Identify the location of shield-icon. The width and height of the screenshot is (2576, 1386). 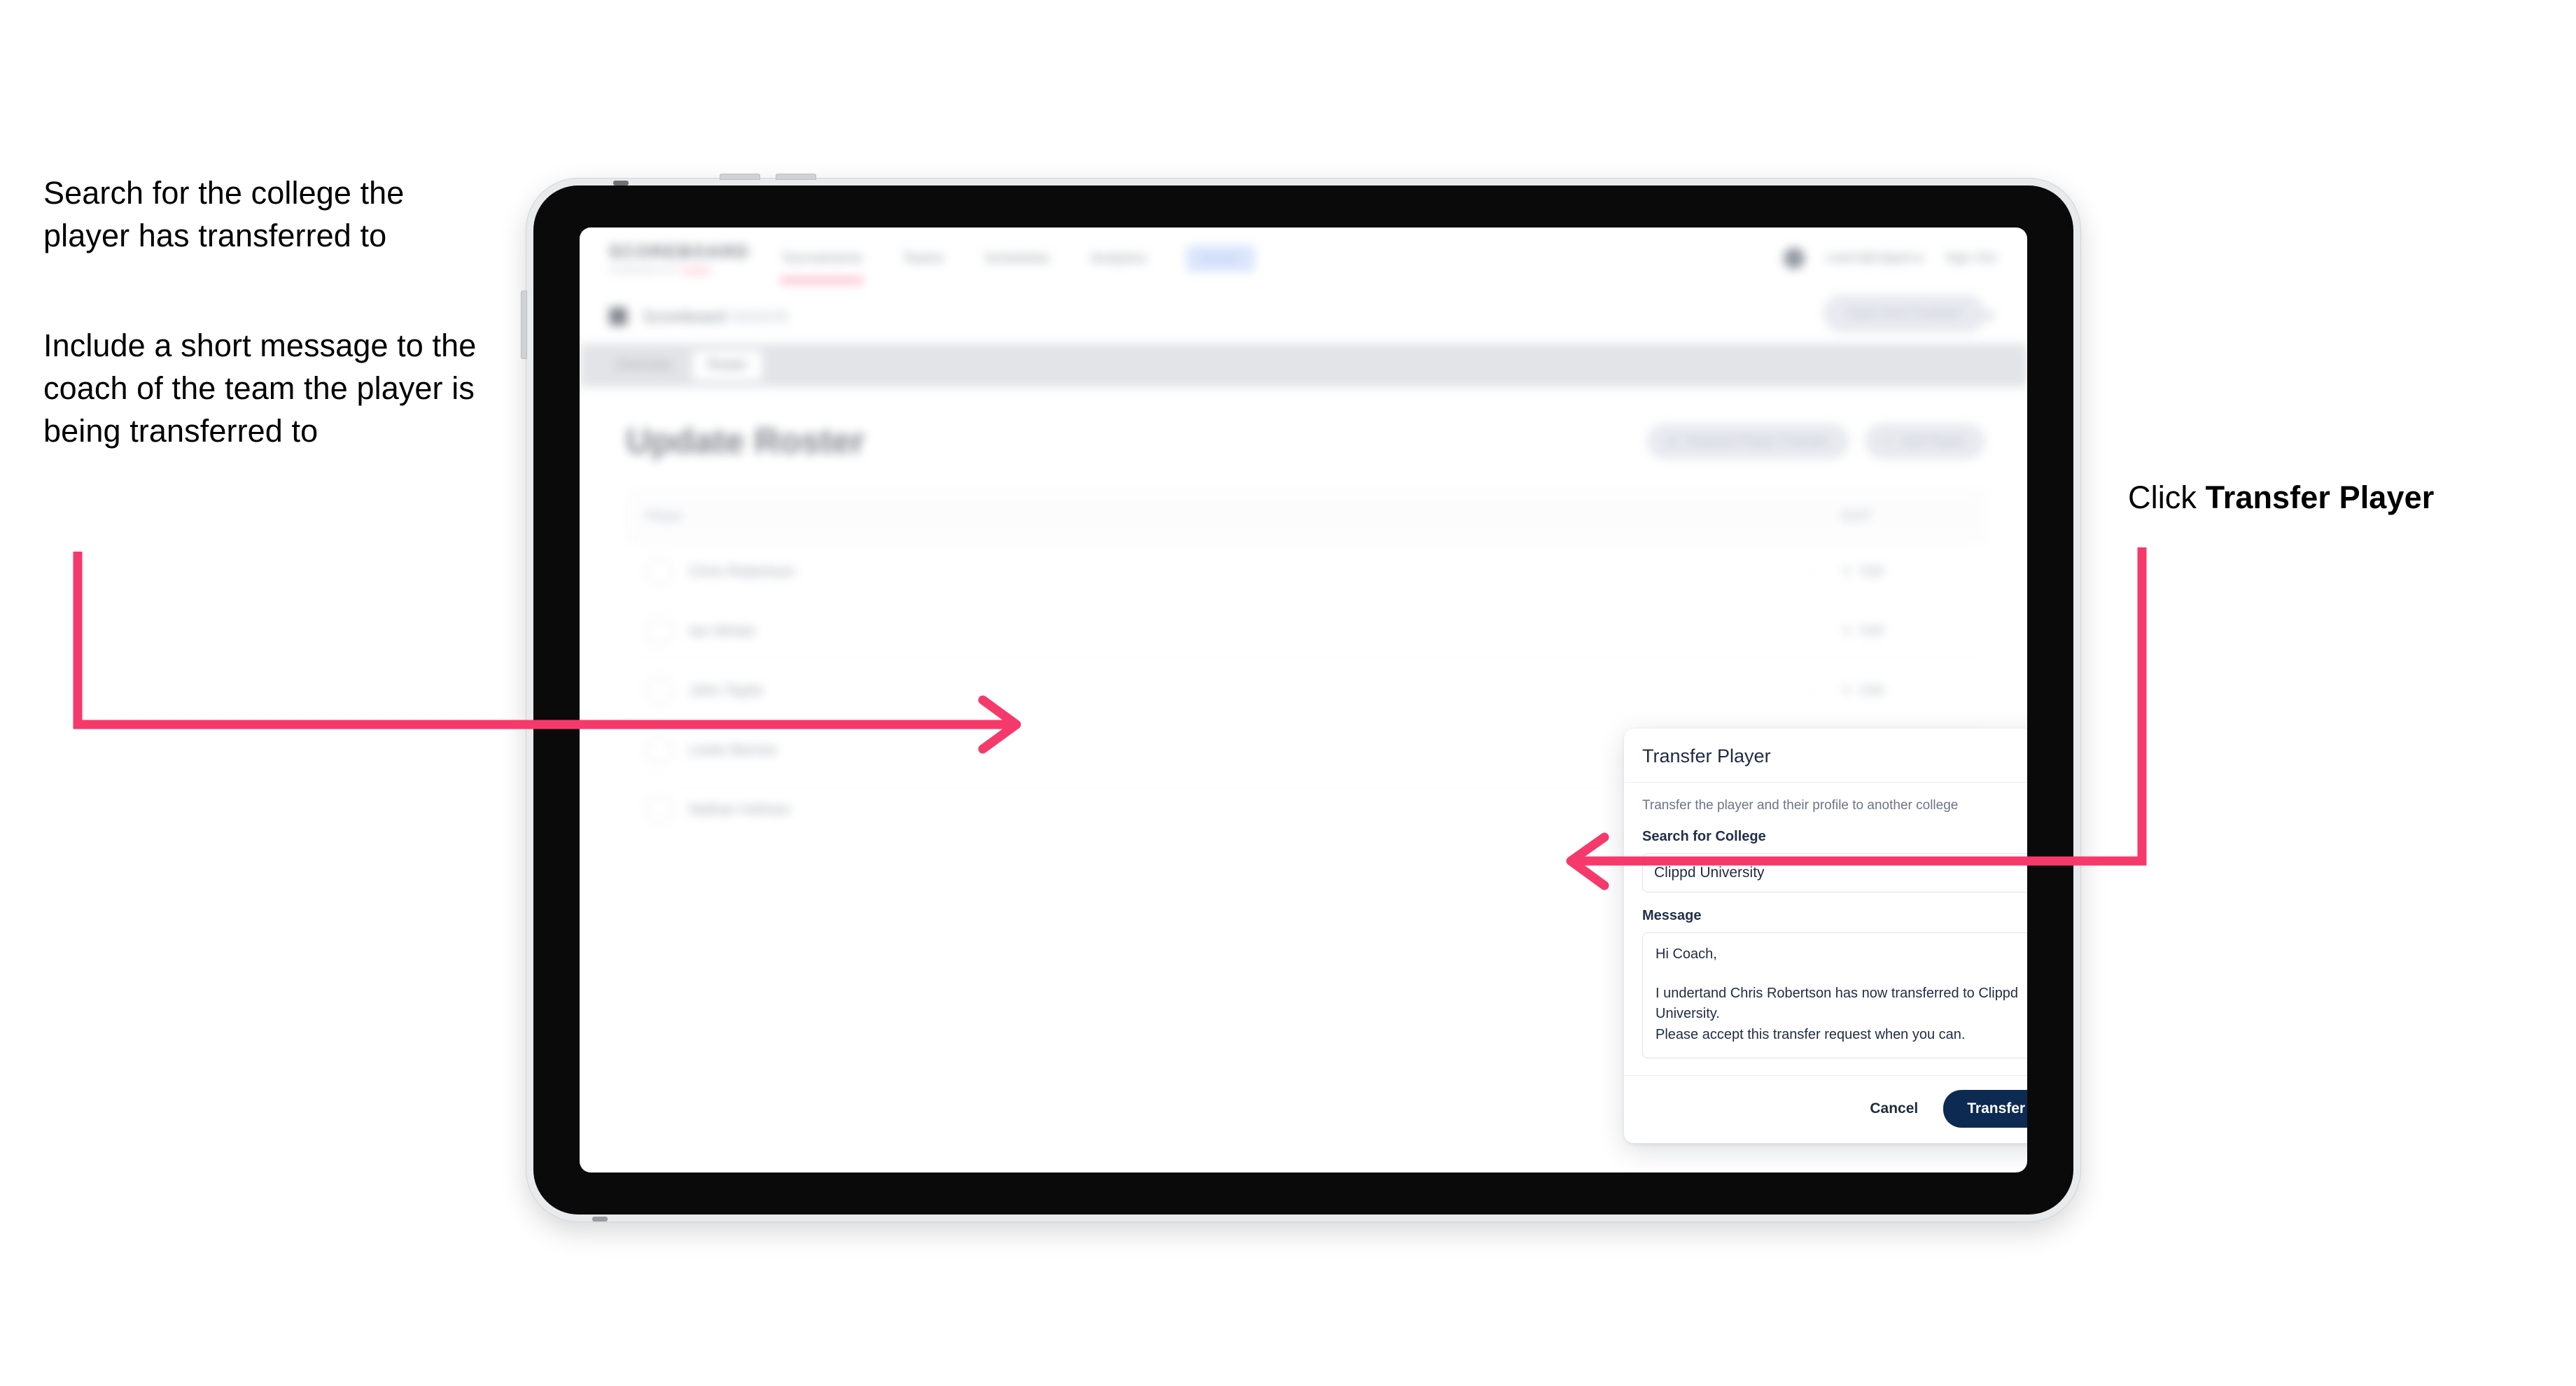
(618, 316).